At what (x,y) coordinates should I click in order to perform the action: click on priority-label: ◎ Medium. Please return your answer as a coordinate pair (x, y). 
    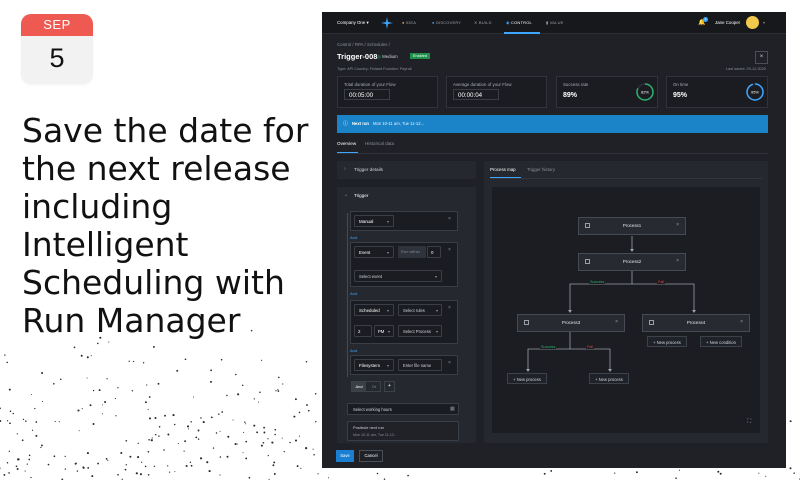
    Looking at the image, I should click on (387, 56).